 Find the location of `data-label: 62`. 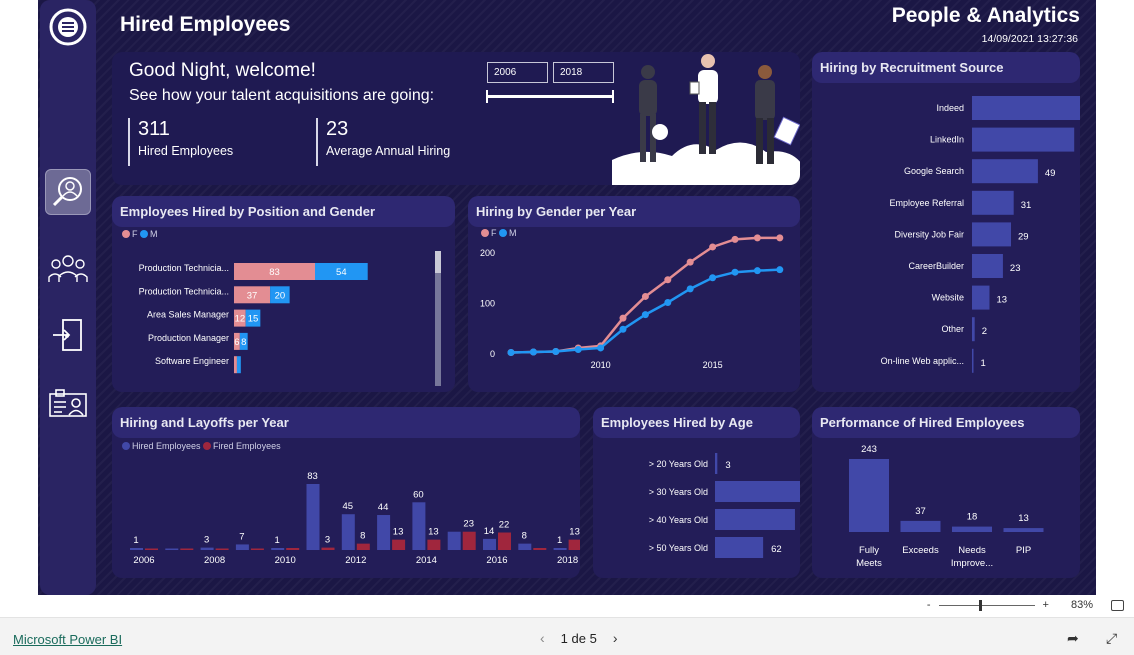

data-label: 62 is located at coordinates (776, 549).